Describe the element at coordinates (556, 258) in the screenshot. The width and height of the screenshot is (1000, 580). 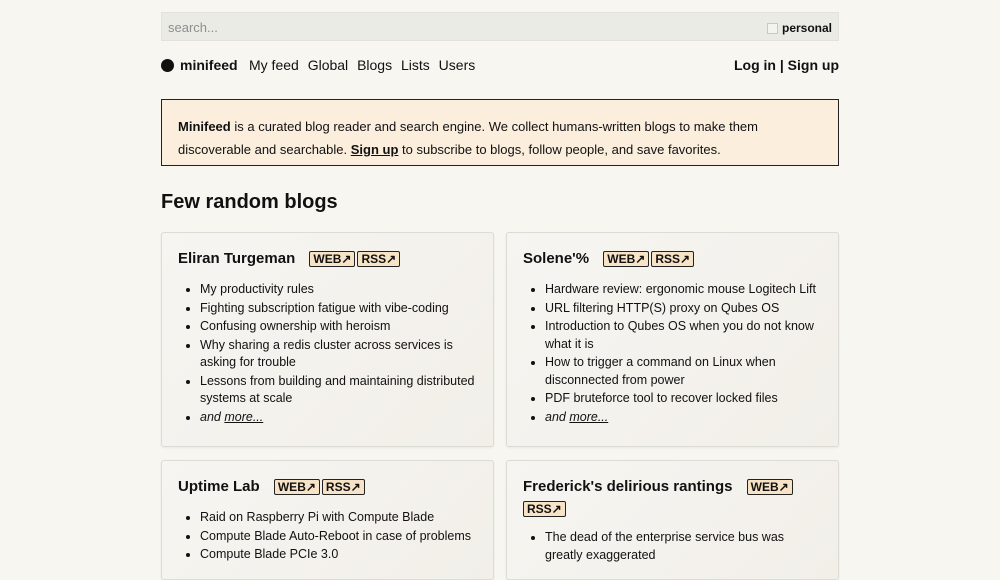
I see `blog-title: Solene'%` at that location.